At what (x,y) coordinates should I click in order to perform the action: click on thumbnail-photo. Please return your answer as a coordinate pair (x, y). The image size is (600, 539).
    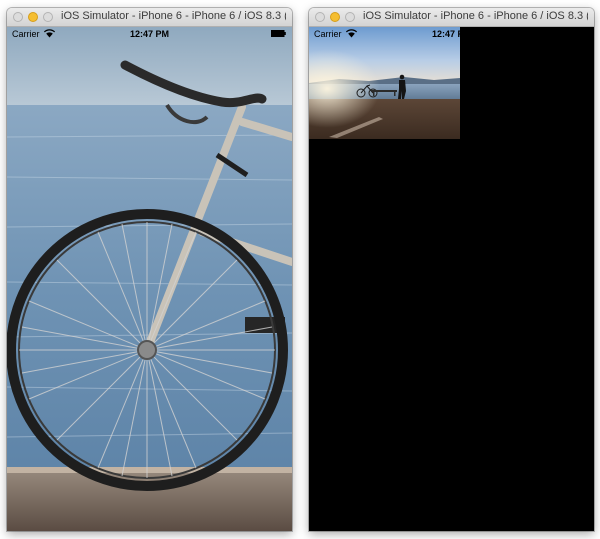
    Looking at the image, I should click on (384, 83).